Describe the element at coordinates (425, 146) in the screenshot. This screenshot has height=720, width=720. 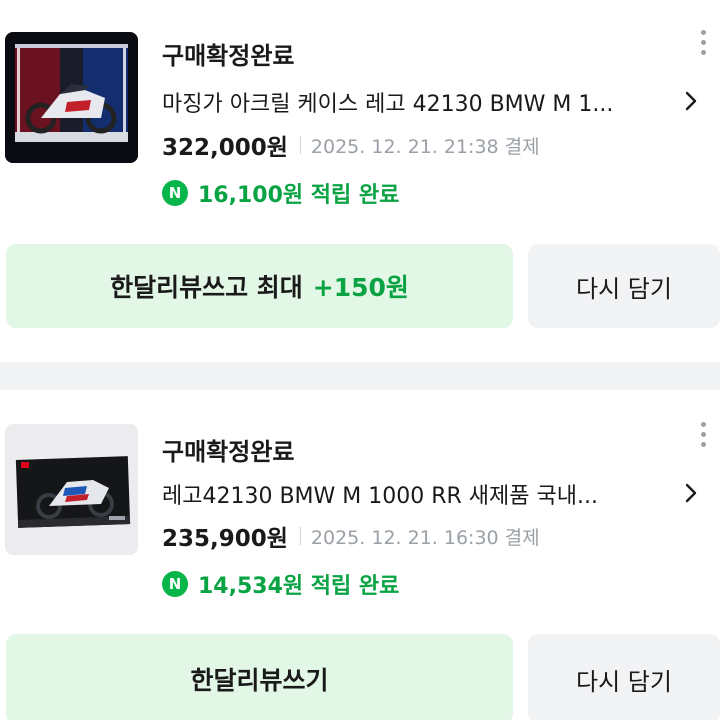
I see `payment-date: 2025. 12. 21. 21:38 결제` at that location.